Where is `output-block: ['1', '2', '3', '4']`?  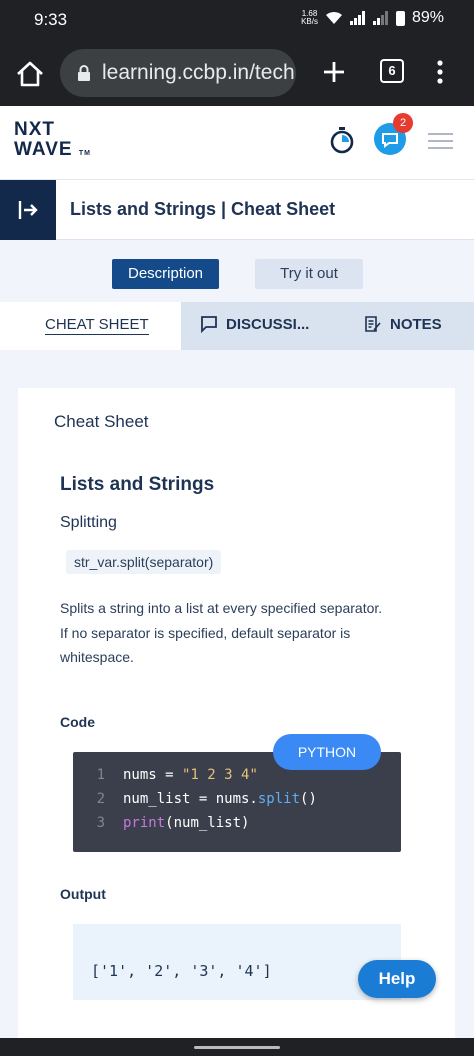
output-block: ['1', '2', '3', '4'] is located at coordinates (237, 962).